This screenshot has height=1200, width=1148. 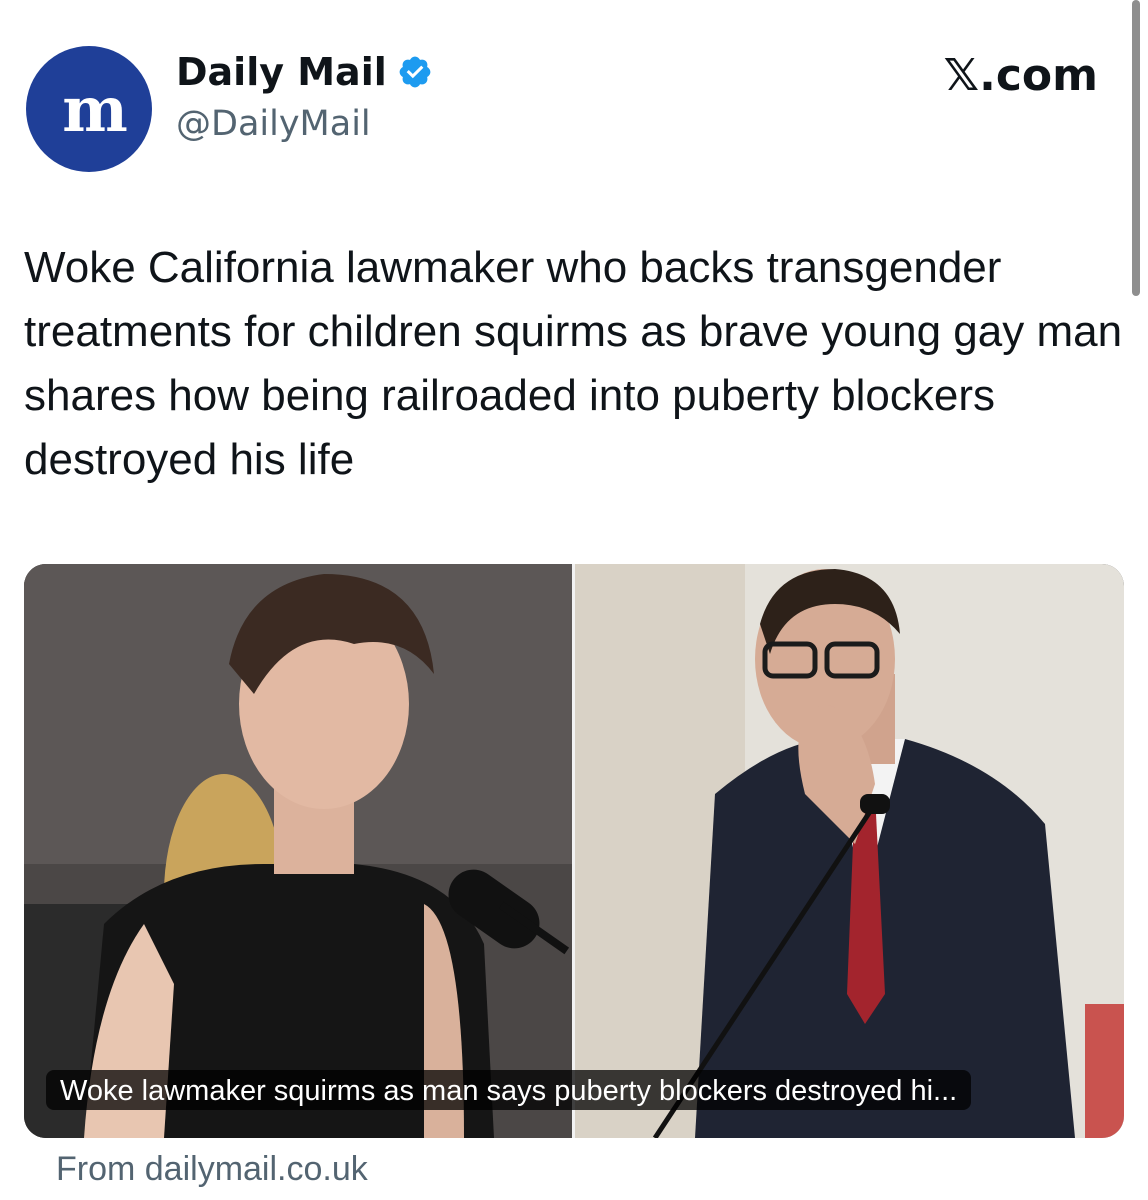 What do you see at coordinates (281, 72) in the screenshot?
I see `author-display-name: Daily Mail` at bounding box center [281, 72].